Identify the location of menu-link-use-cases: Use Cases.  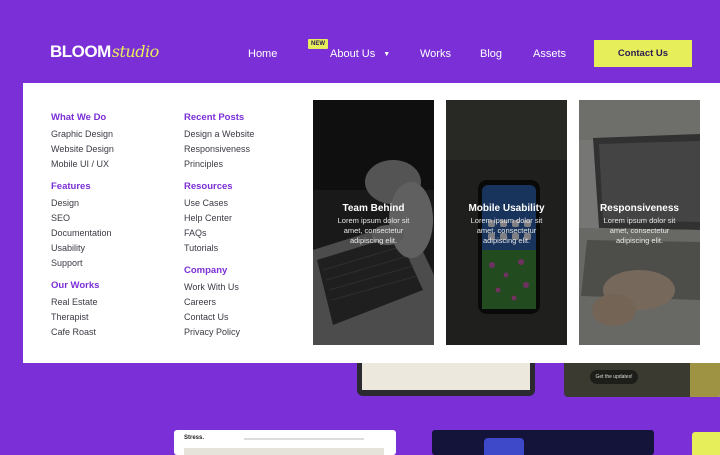
(206, 203).